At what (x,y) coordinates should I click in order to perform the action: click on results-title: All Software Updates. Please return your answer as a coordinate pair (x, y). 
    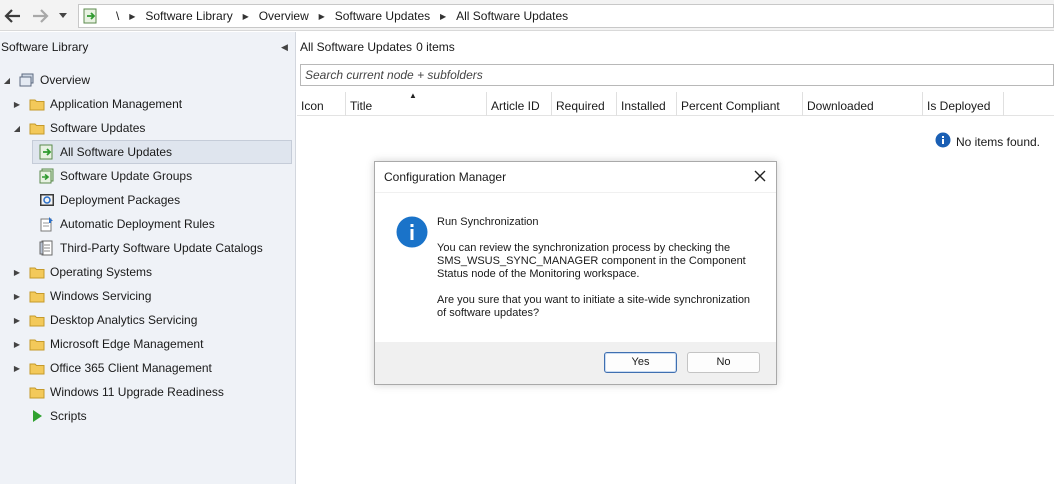
    Looking at the image, I should click on (356, 47).